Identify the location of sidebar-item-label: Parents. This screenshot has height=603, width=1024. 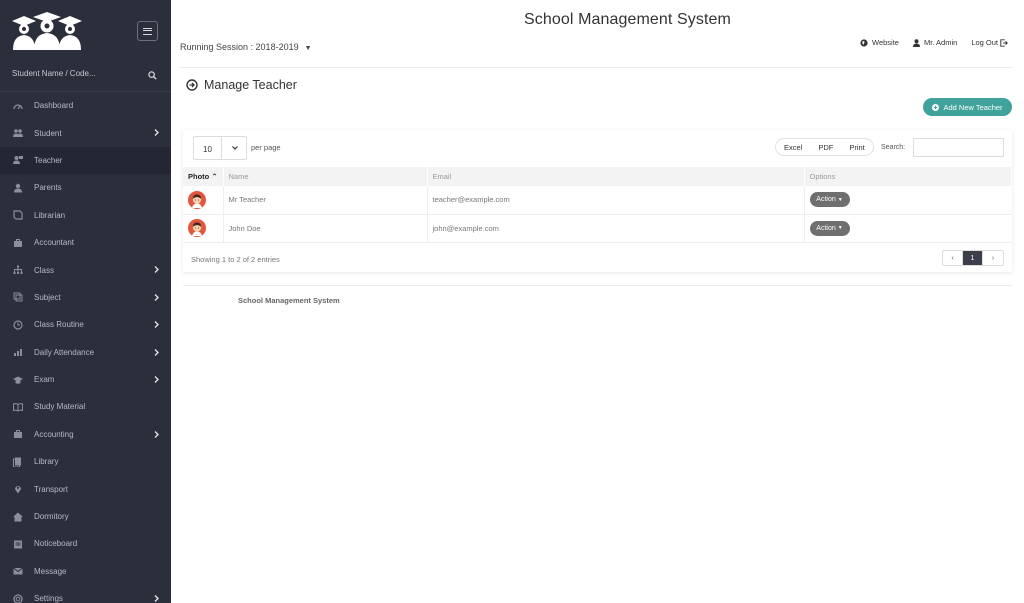
(48, 188).